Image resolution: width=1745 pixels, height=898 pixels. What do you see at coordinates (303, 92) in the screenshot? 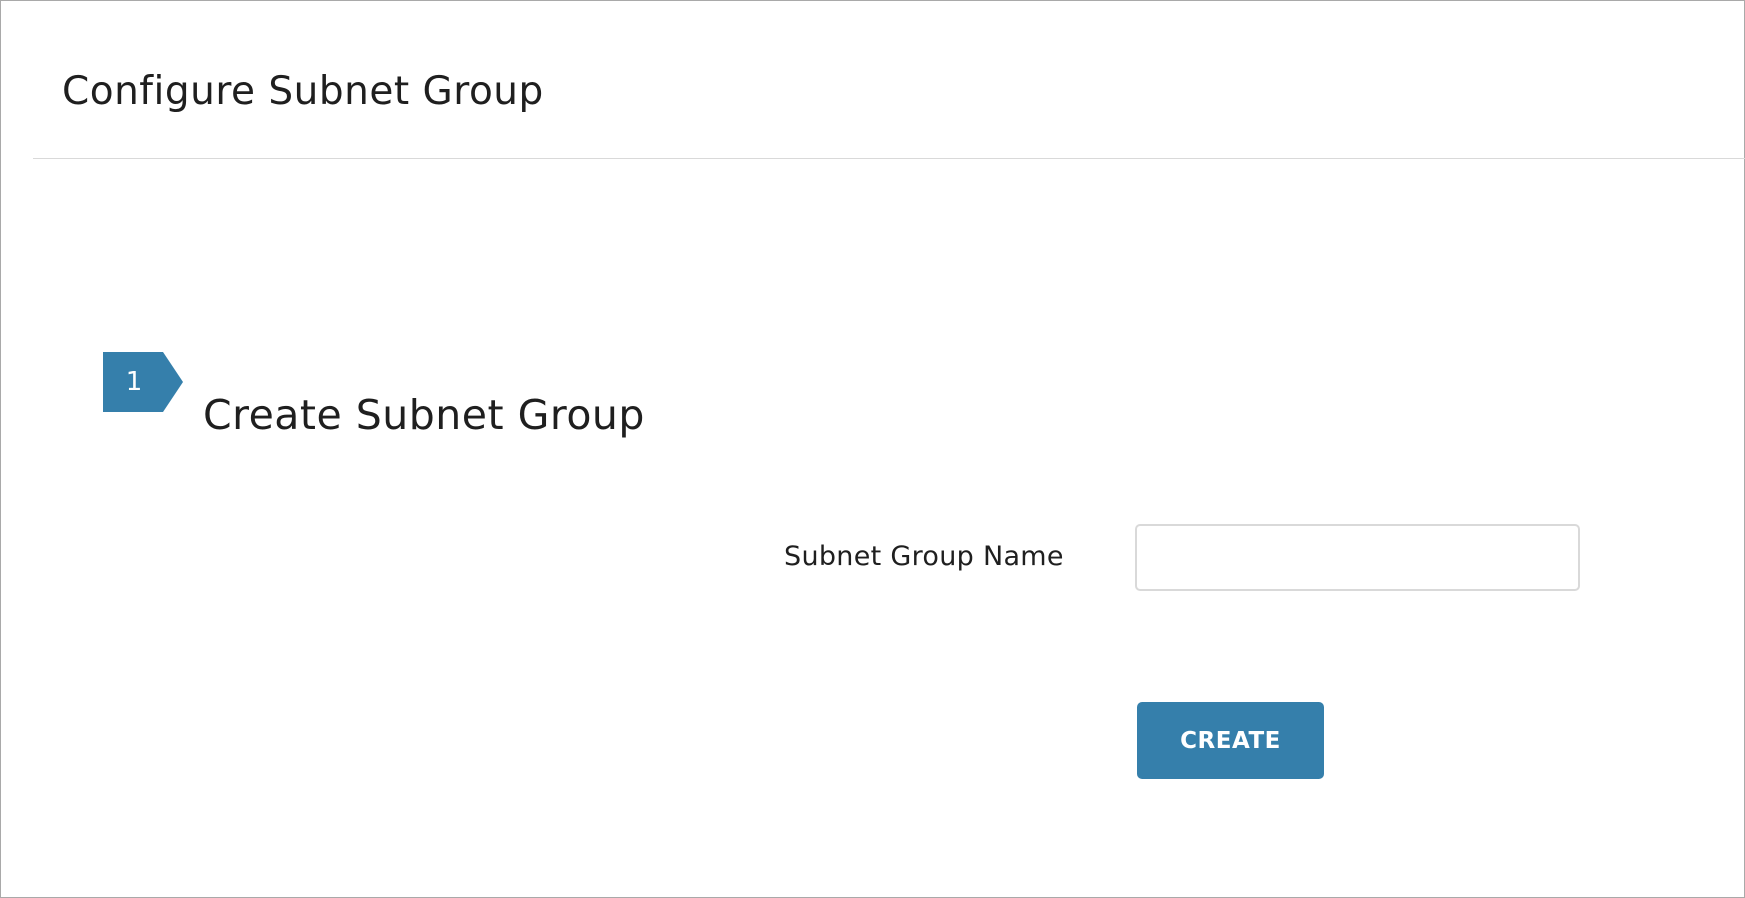
I see `page-title: Configure Subnet Group` at bounding box center [303, 92].